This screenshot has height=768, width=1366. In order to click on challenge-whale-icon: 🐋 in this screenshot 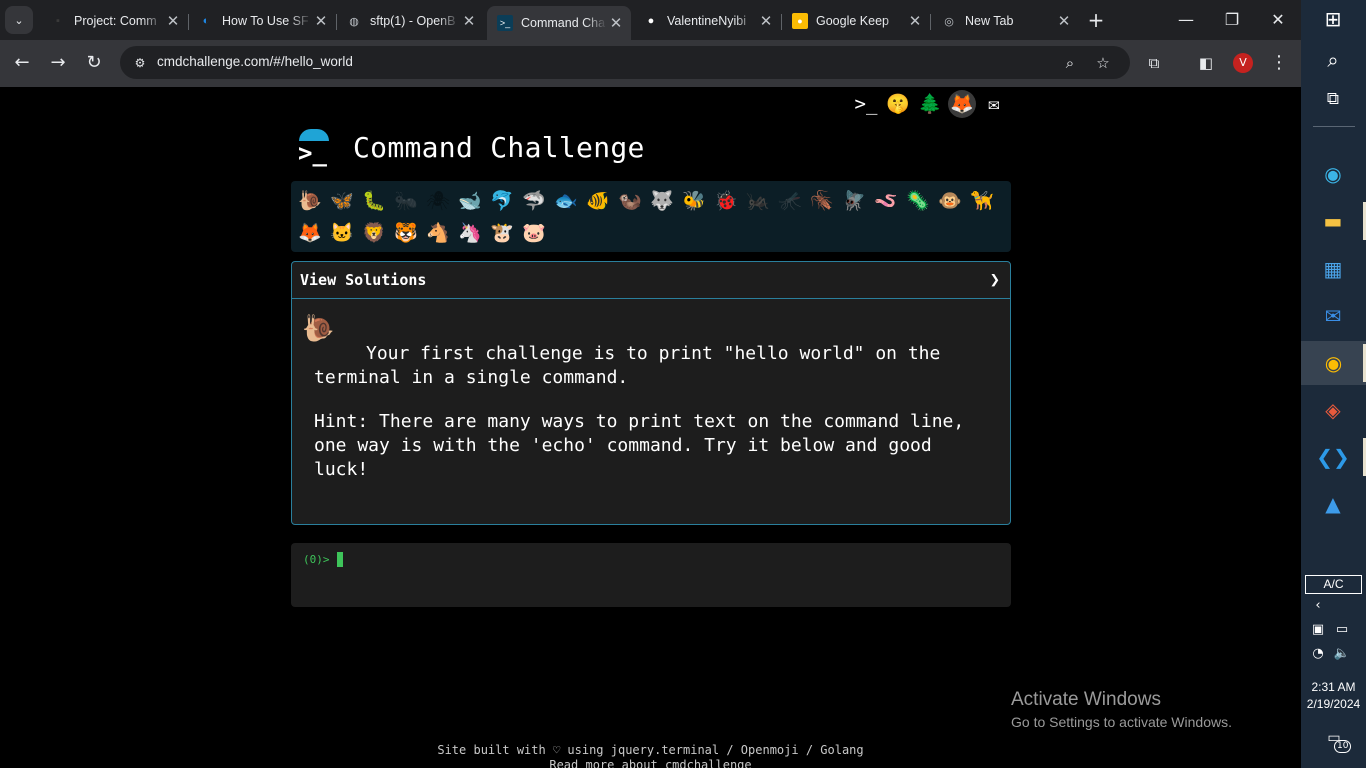, I will do `click(470, 201)`.